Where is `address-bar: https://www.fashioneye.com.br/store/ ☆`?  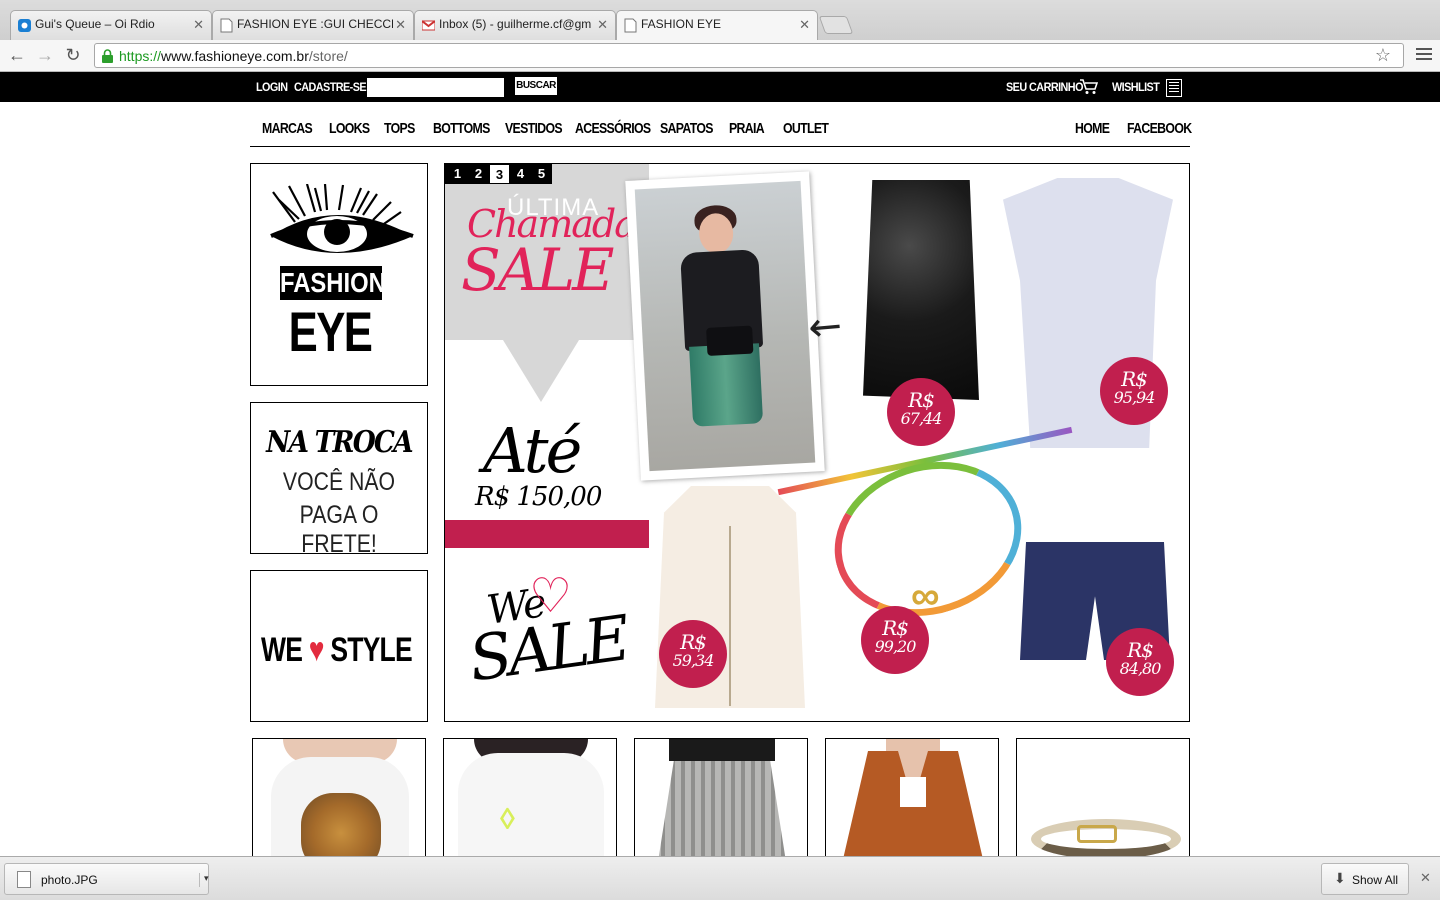
address-bar: https://www.fashioneye.com.br/store/ ☆ is located at coordinates (749, 55).